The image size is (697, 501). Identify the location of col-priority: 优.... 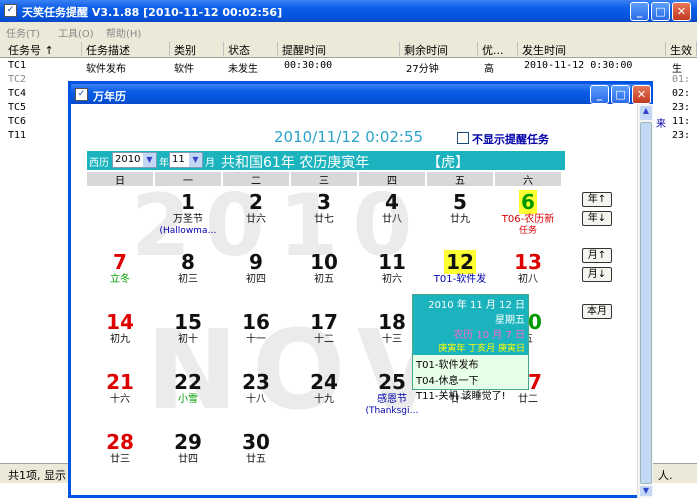
(500, 49).